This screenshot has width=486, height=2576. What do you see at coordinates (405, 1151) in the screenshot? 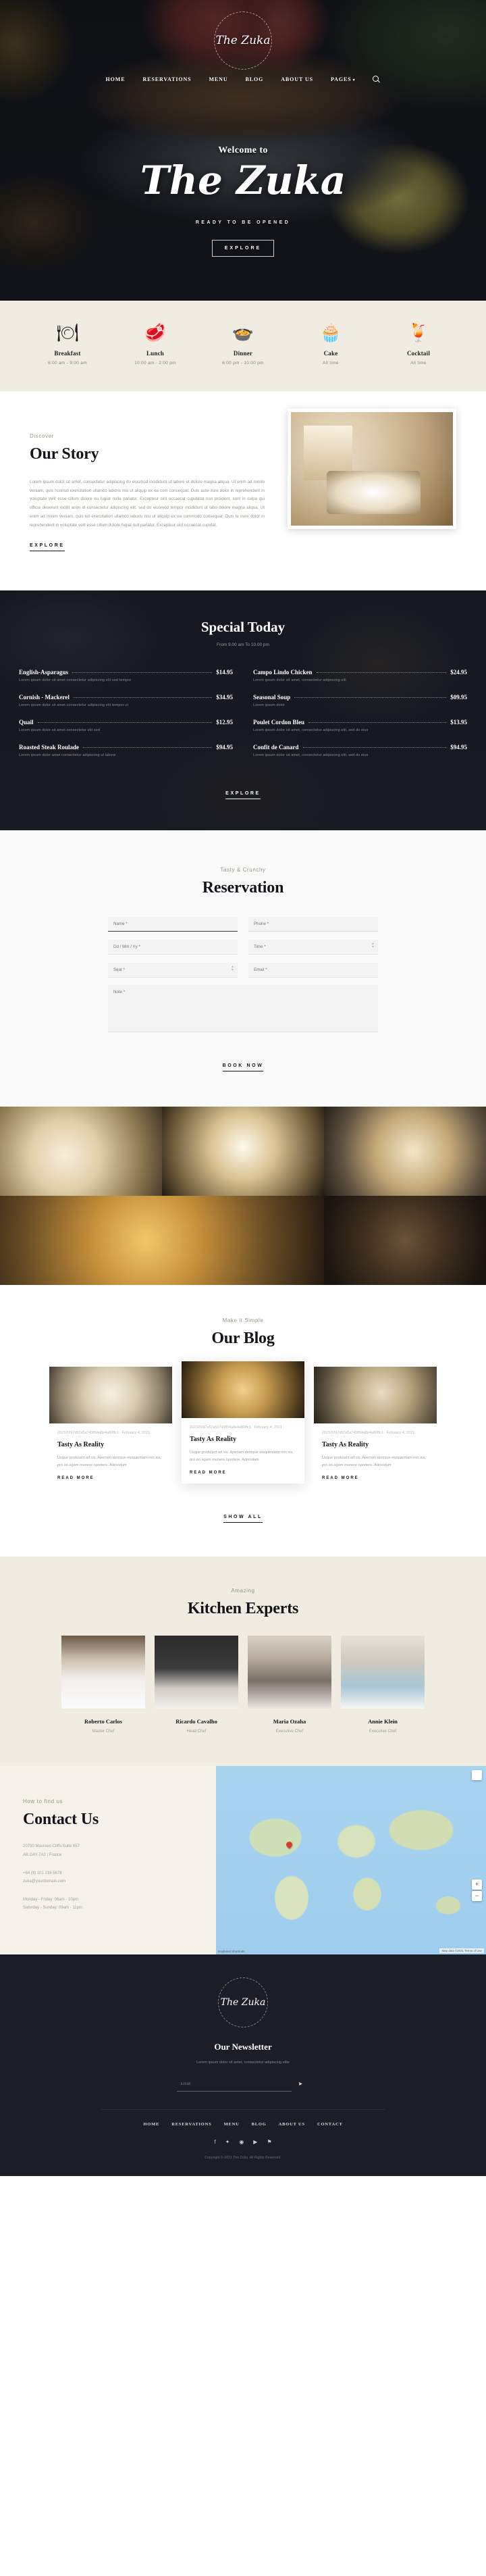
I see `gallery-image-pasta` at bounding box center [405, 1151].